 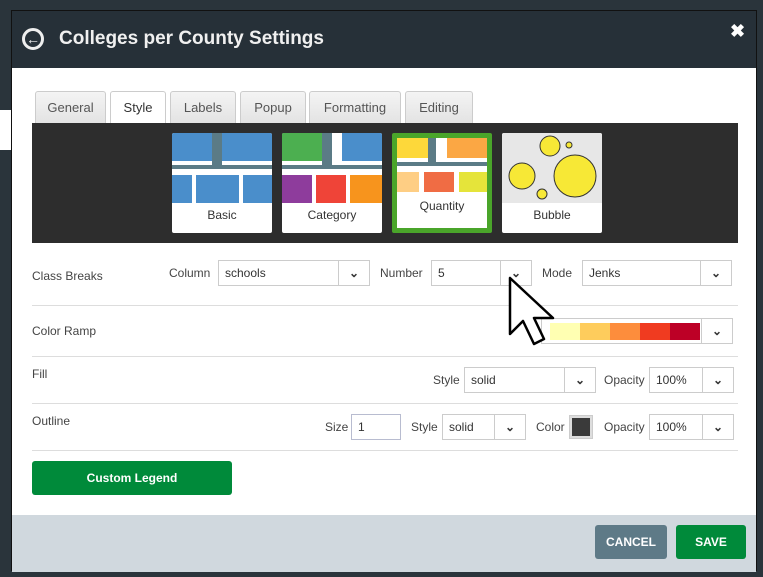 I want to click on tab-formatting: Formatting, so click(x=355, y=108).